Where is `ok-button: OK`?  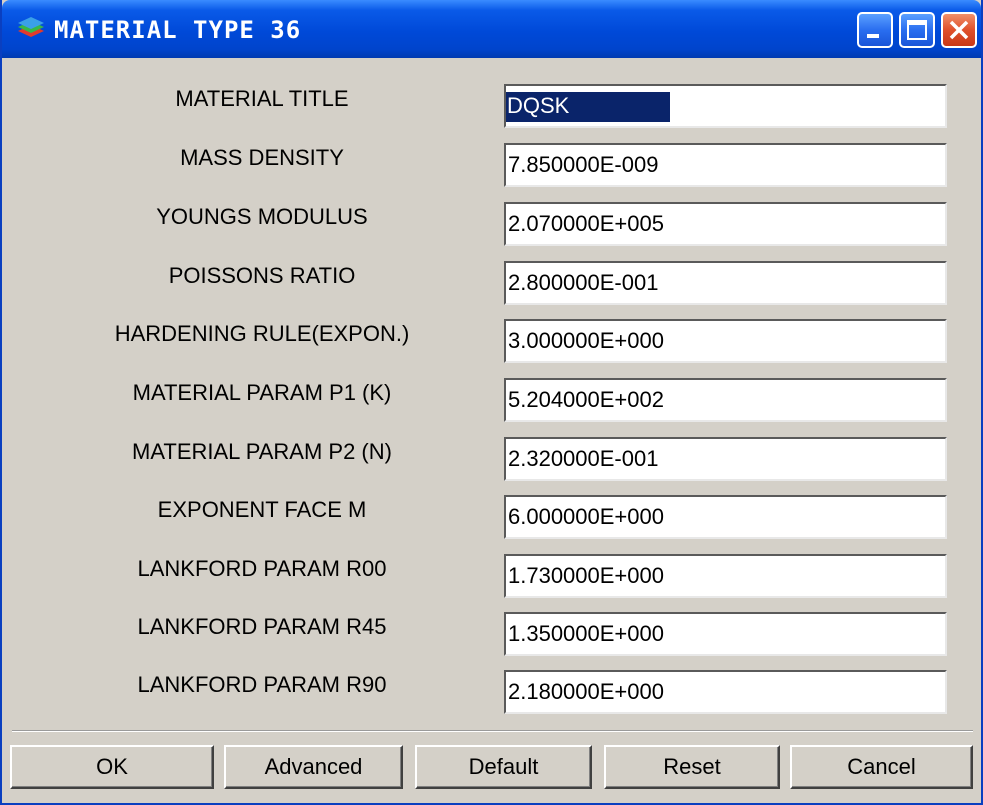 ok-button: OK is located at coordinates (112, 767).